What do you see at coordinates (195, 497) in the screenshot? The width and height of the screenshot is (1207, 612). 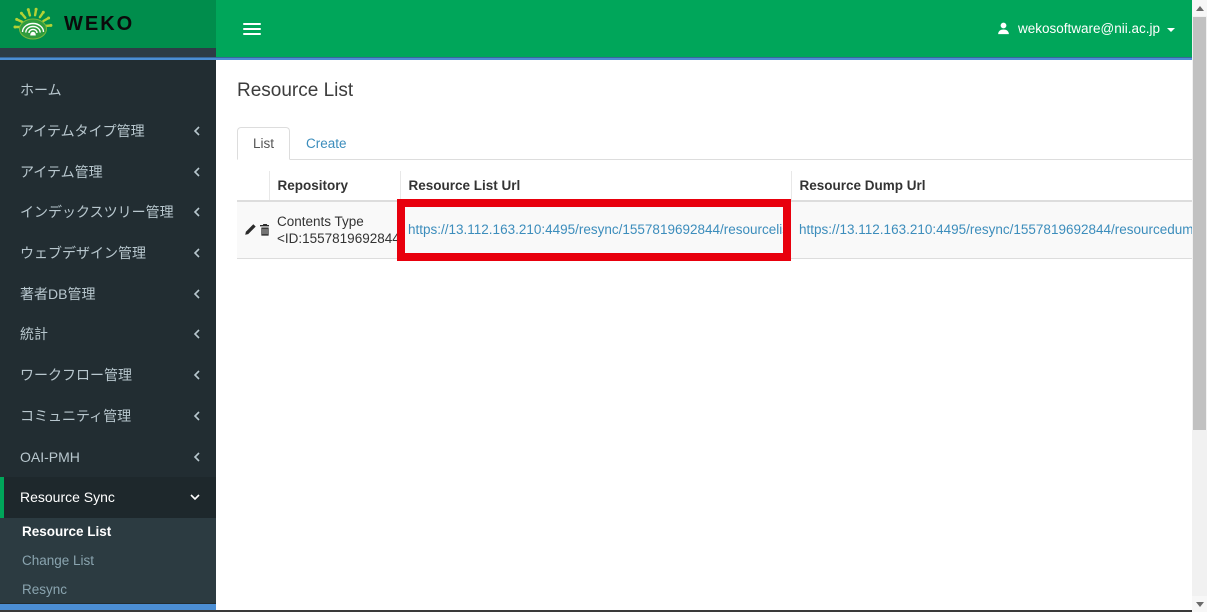 I see `chevron-down-icon` at bounding box center [195, 497].